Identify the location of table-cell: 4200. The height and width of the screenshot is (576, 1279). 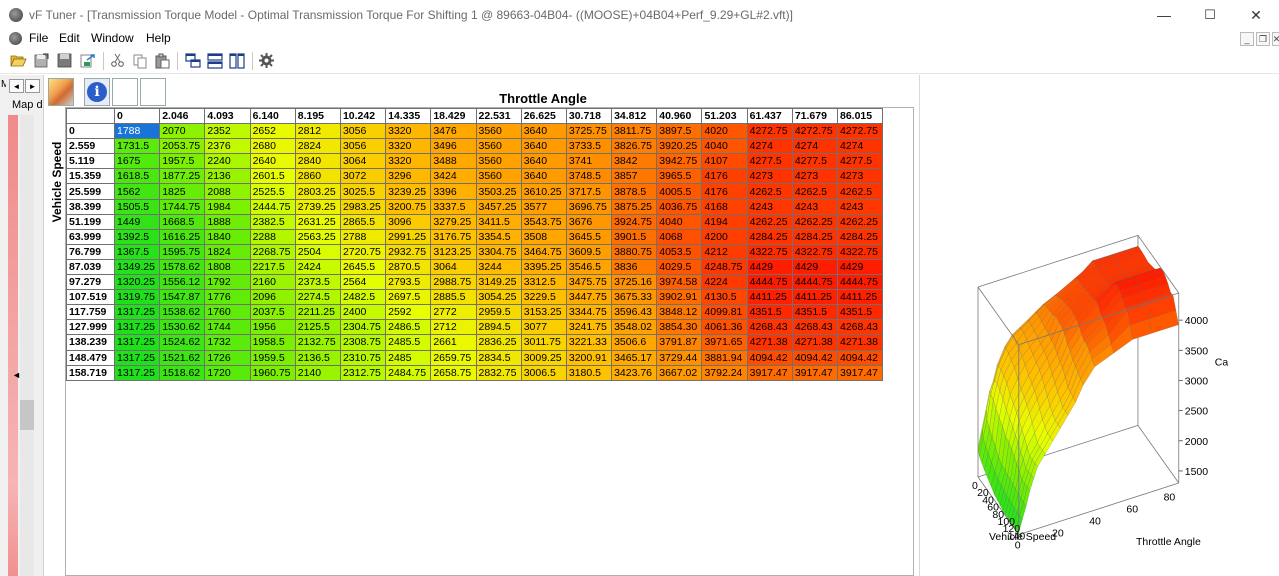
(724, 236).